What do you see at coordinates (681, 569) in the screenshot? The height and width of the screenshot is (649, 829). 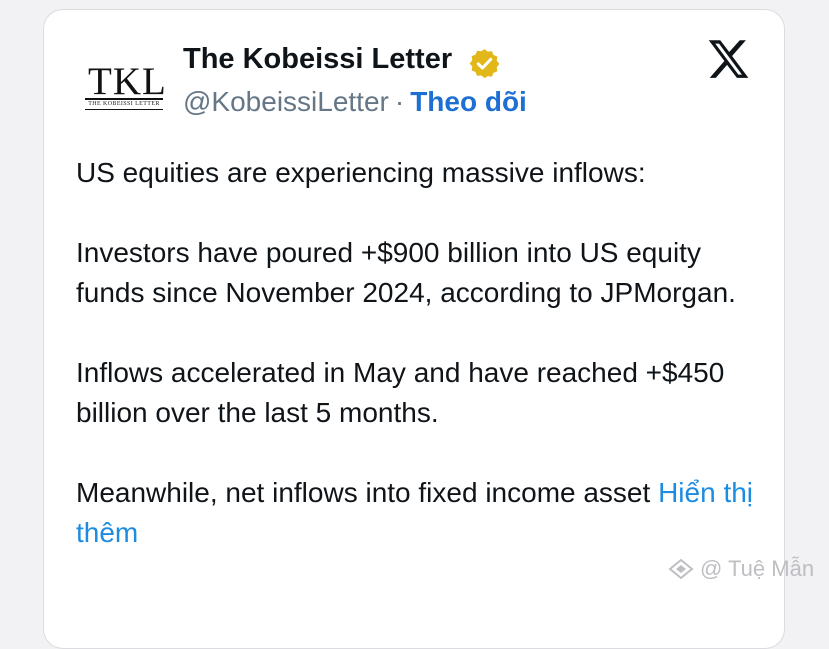 I see `diamond-logo-icon` at bounding box center [681, 569].